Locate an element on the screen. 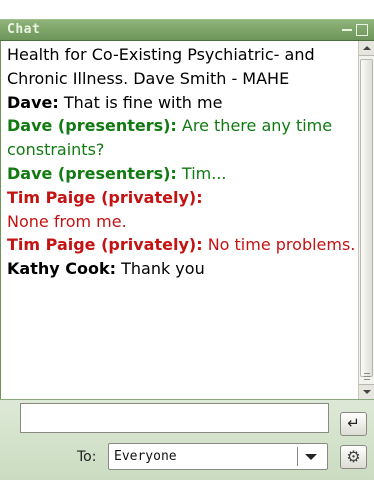 The width and height of the screenshot is (374, 480). window-controls is located at coordinates (354, 30).